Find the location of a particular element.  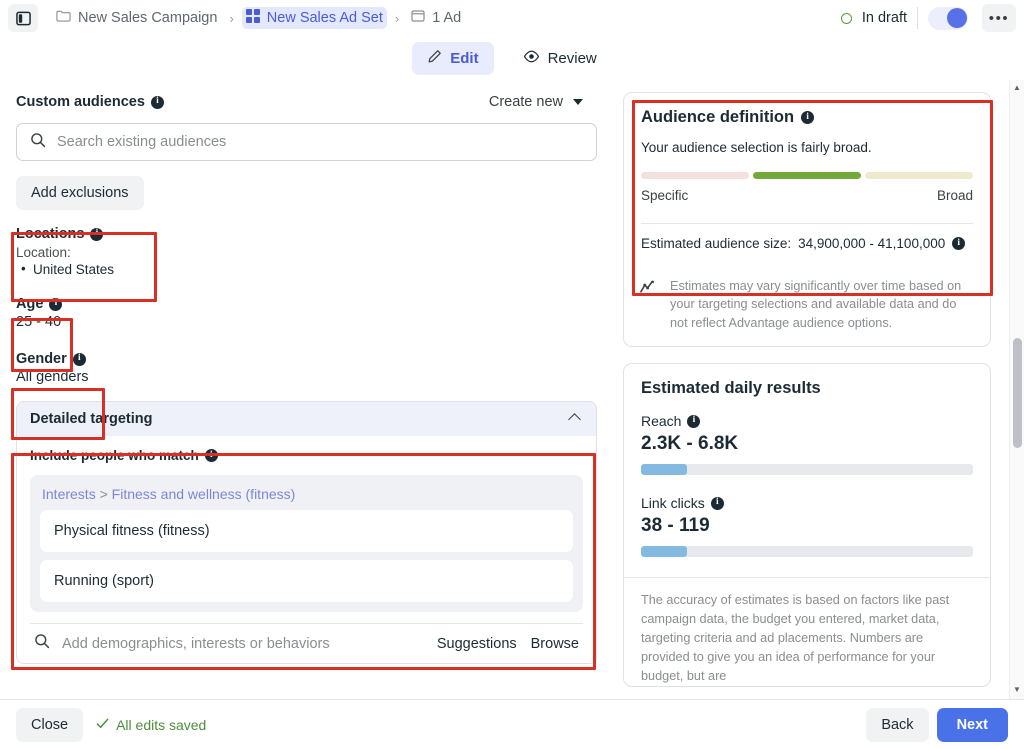

panel-layout-icon is located at coordinates (23, 18).